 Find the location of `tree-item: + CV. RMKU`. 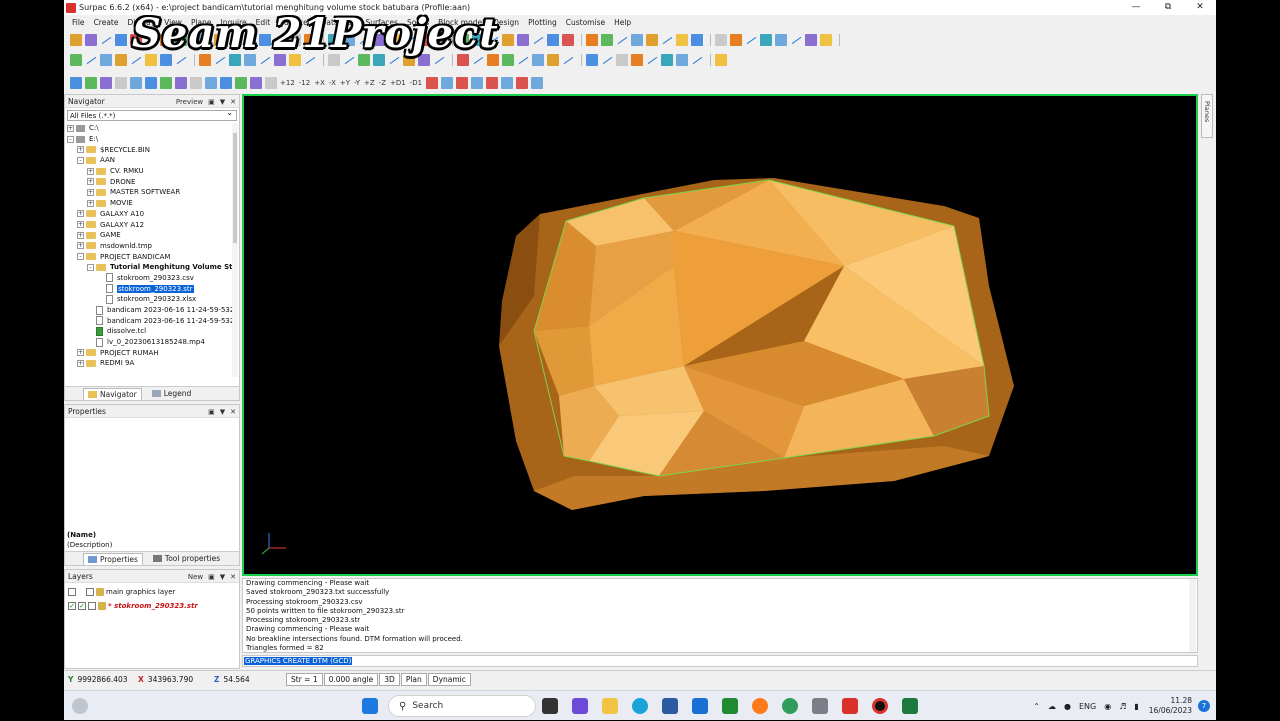

tree-item: + CV. RMKU is located at coordinates (149, 171).